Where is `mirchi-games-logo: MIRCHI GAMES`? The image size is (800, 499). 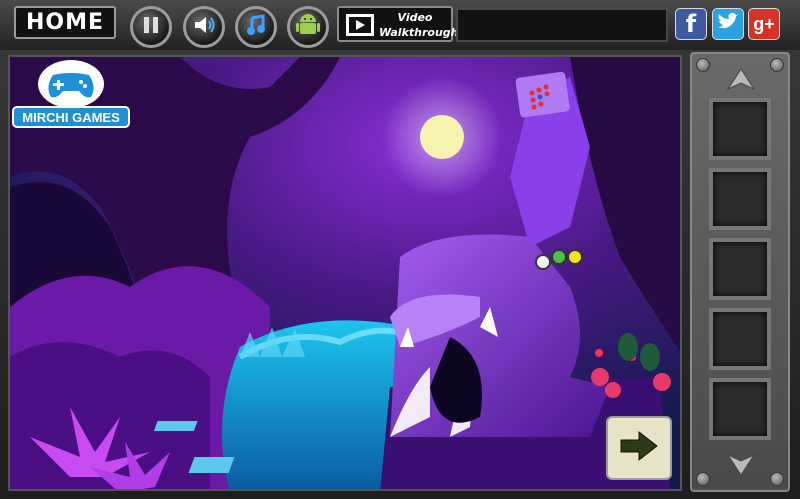 mirchi-games-logo: MIRCHI GAMES is located at coordinates (71, 95).